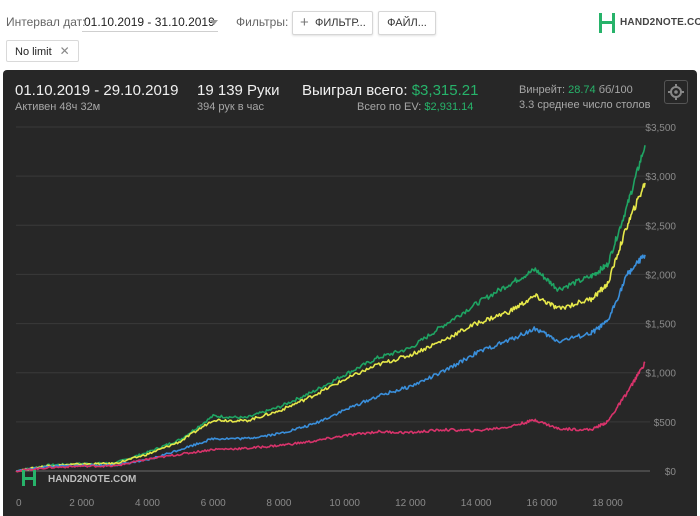  Describe the element at coordinates (660, 325) in the screenshot. I see `y-tick-label: $1,500` at that location.